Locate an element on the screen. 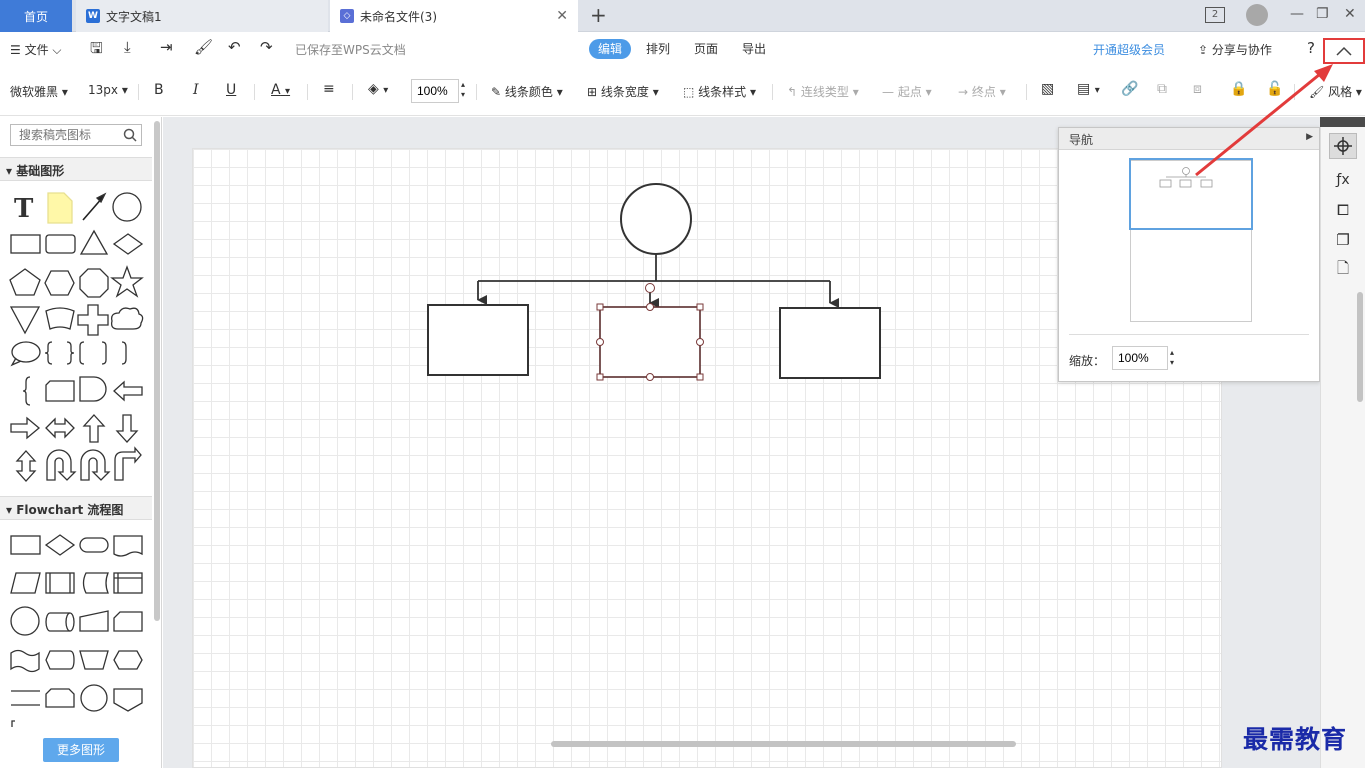 Image resolution: width=1365 pixels, height=768 pixels. shape-octagon is located at coordinates (94, 283).